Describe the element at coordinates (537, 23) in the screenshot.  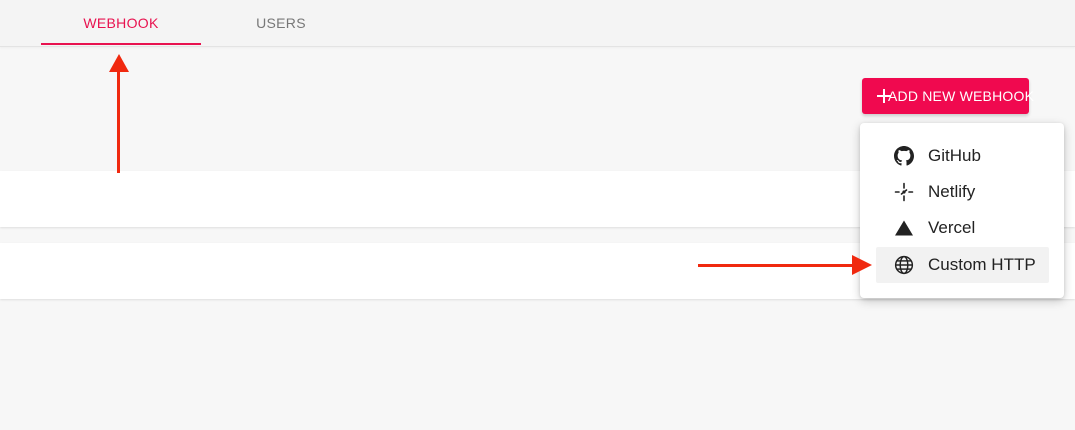
I see `tab-bar: WEBHOOK USERS` at that location.